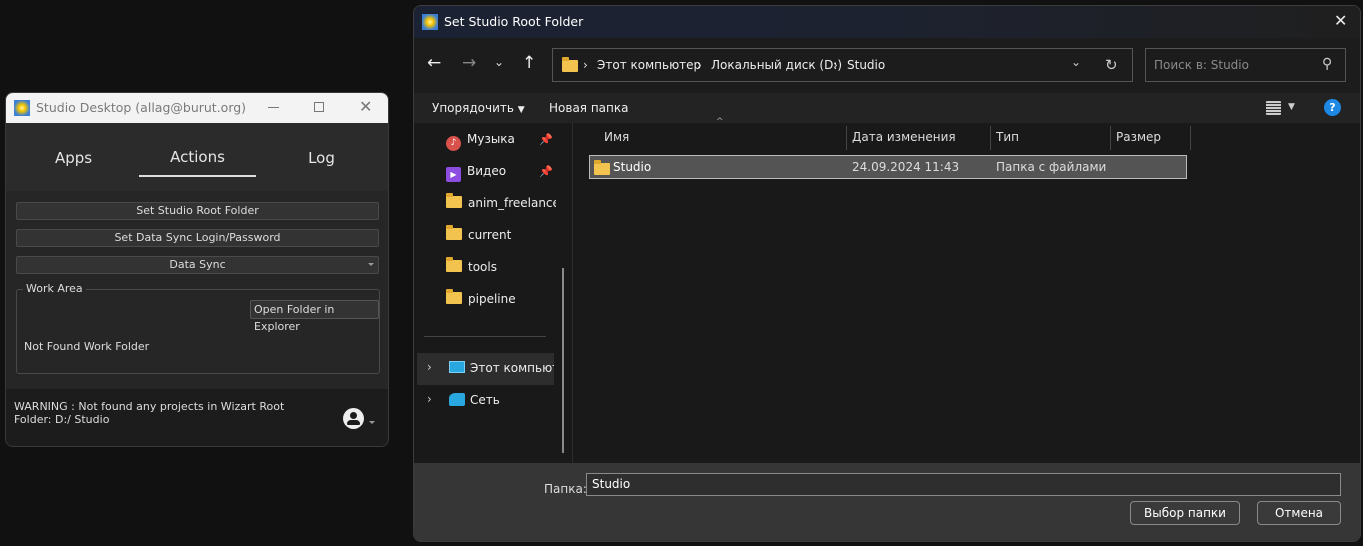 The width and height of the screenshot is (1363, 546). I want to click on dialog-title: Set Studio Root Folder, so click(514, 21).